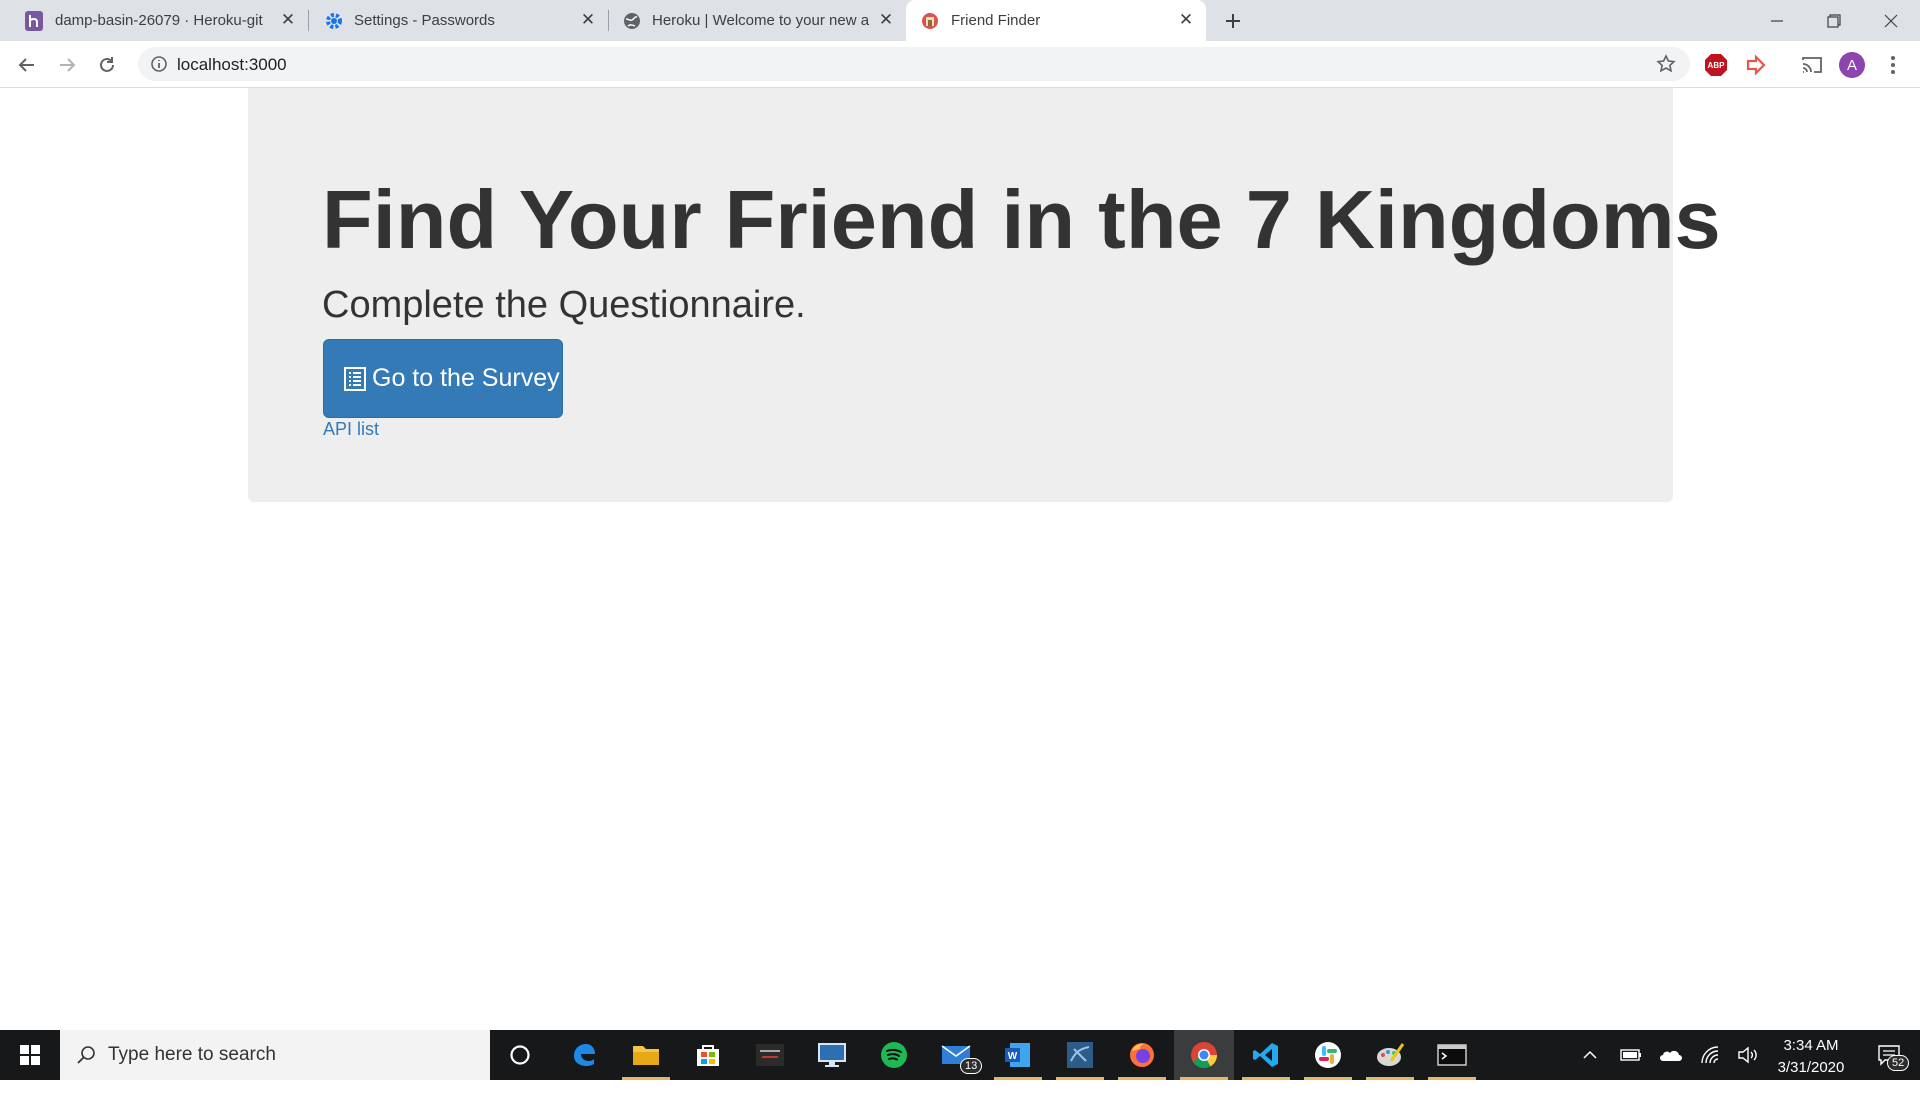  Describe the element at coordinates (466, 378) in the screenshot. I see `survey-button-label: Go to the Survey` at that location.